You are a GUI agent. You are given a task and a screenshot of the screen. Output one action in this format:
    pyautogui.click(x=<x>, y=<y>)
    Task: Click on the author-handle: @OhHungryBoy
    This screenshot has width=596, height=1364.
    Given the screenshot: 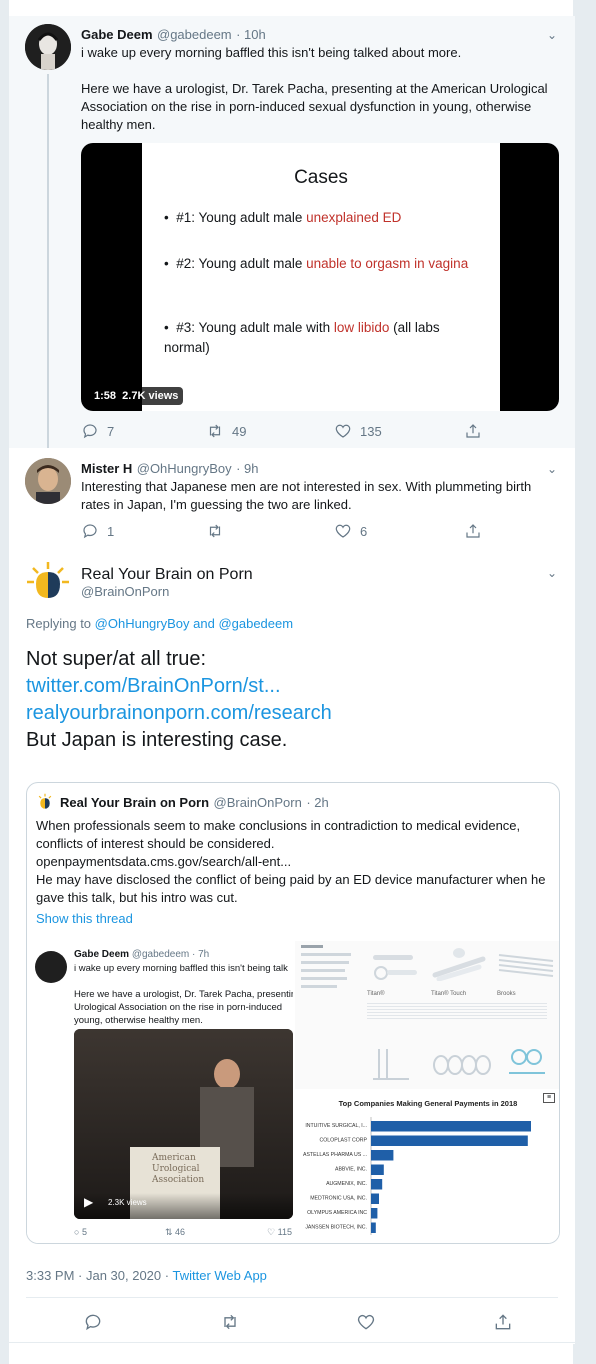 What is the action you would take?
    pyautogui.click(x=184, y=468)
    